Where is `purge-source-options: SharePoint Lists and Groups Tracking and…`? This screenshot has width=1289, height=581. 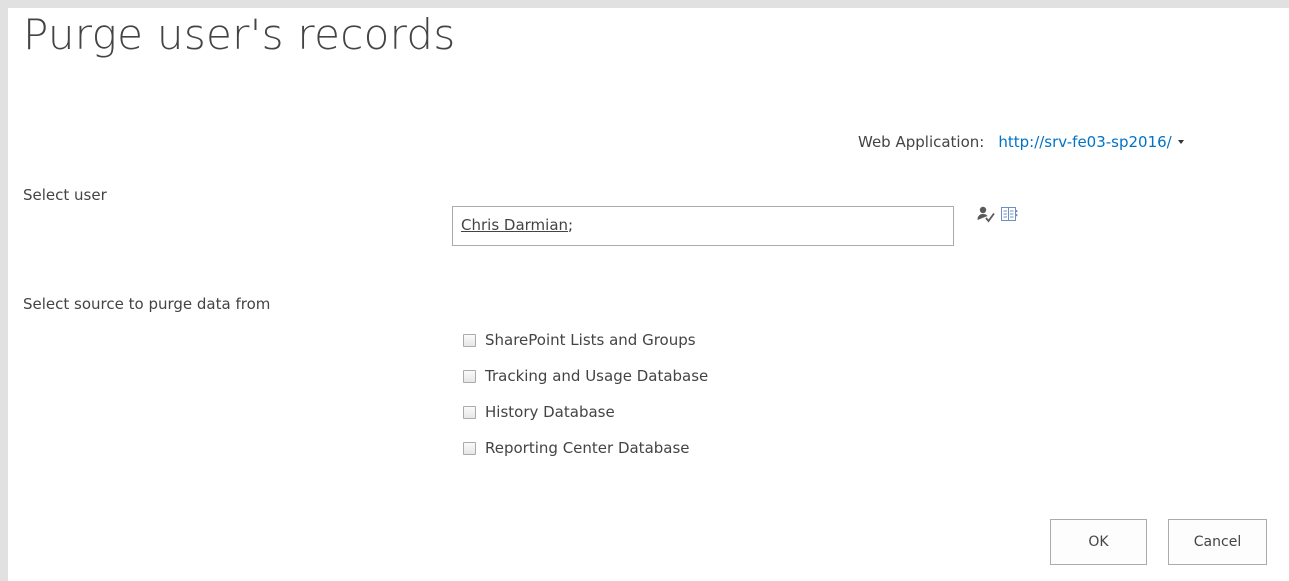
purge-source-options: SharePoint Lists and Groups Tracking and… is located at coordinates (585, 394).